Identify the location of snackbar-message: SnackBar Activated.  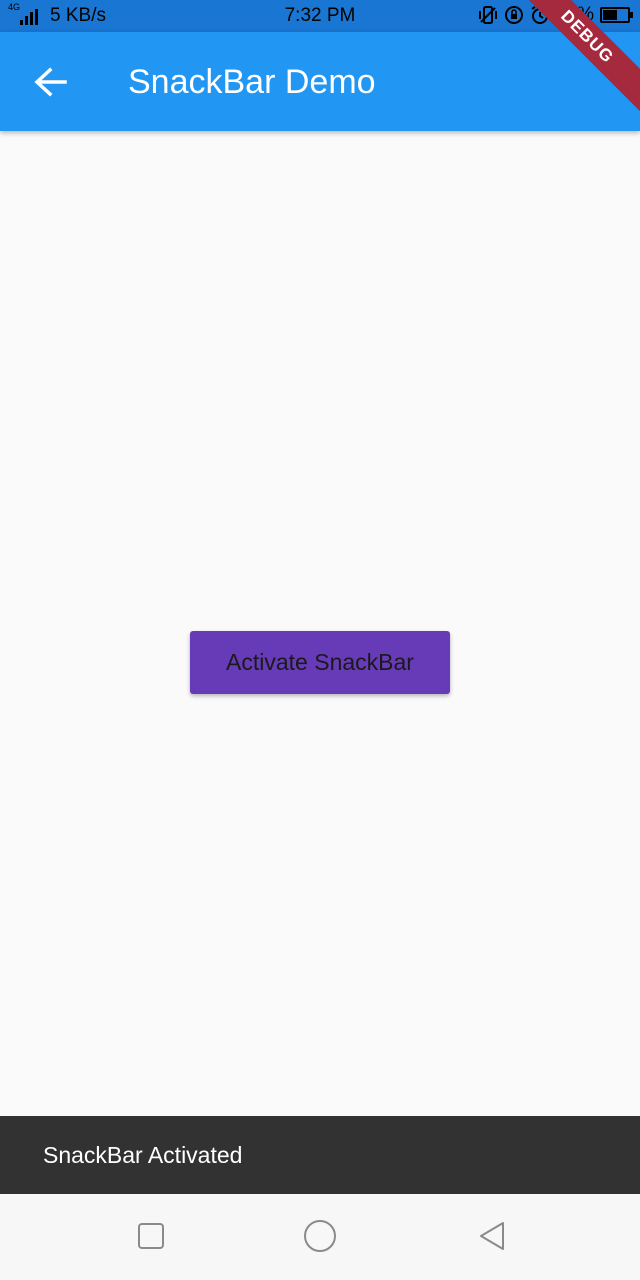
(143, 1155).